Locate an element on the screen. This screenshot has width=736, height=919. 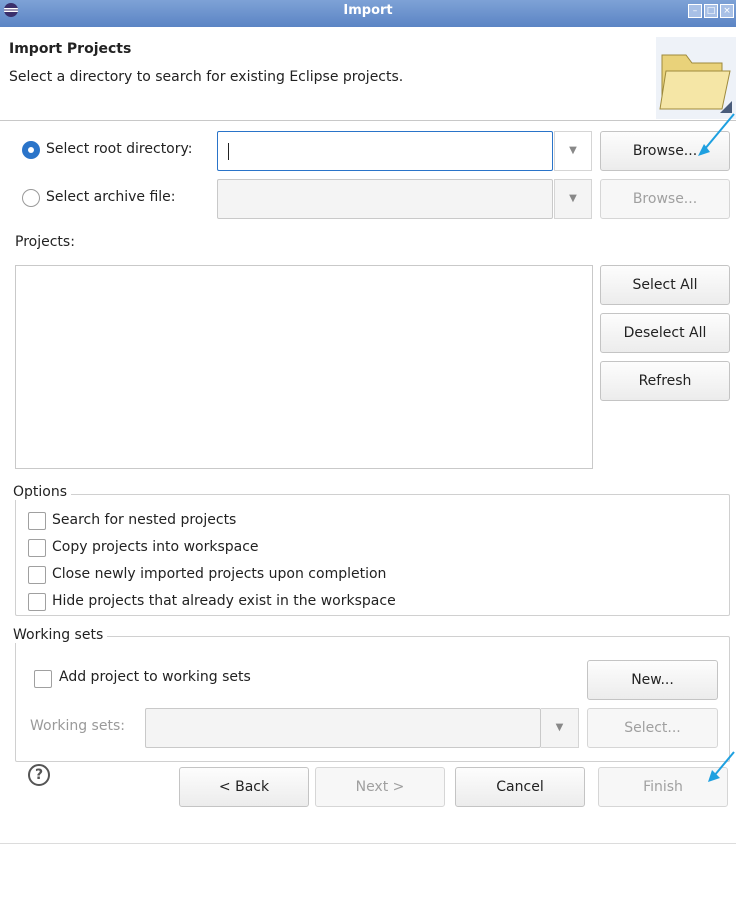
text-cursor is located at coordinates (228, 151).